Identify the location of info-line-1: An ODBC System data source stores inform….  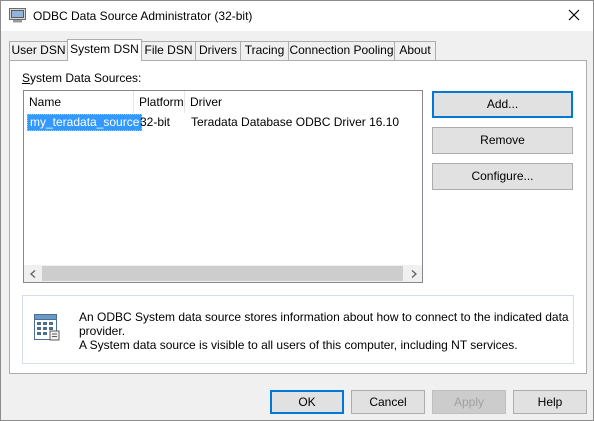
(324, 324).